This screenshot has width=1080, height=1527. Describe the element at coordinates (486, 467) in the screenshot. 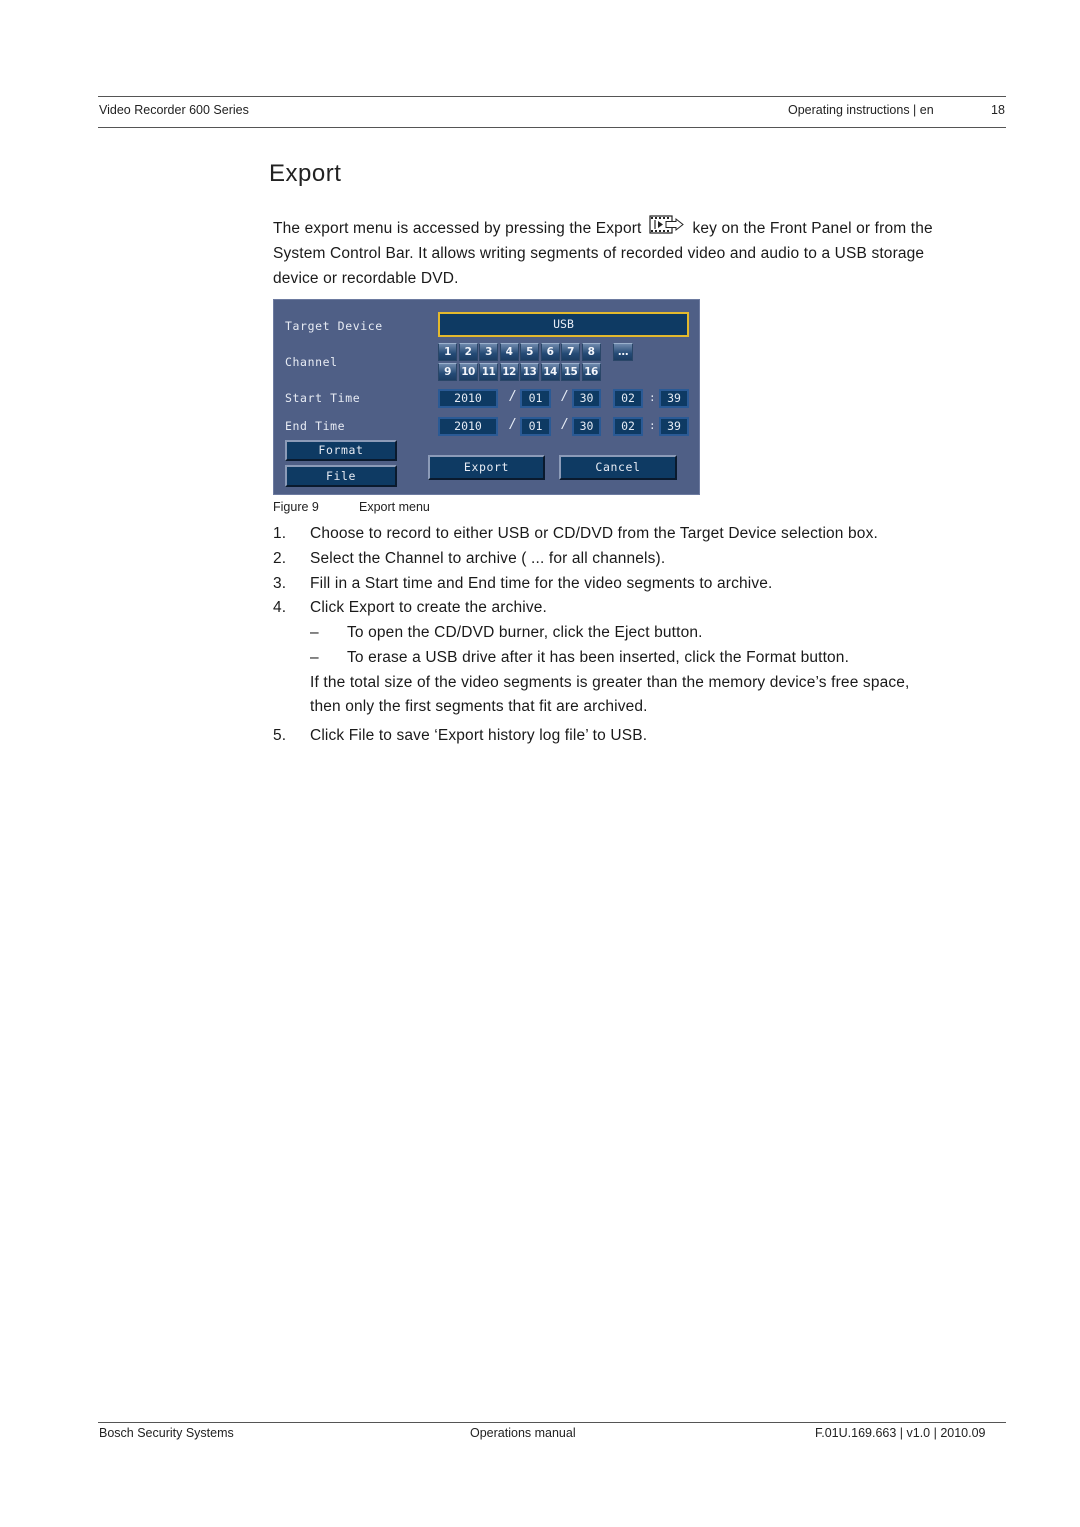

I see `export-button: Export` at that location.